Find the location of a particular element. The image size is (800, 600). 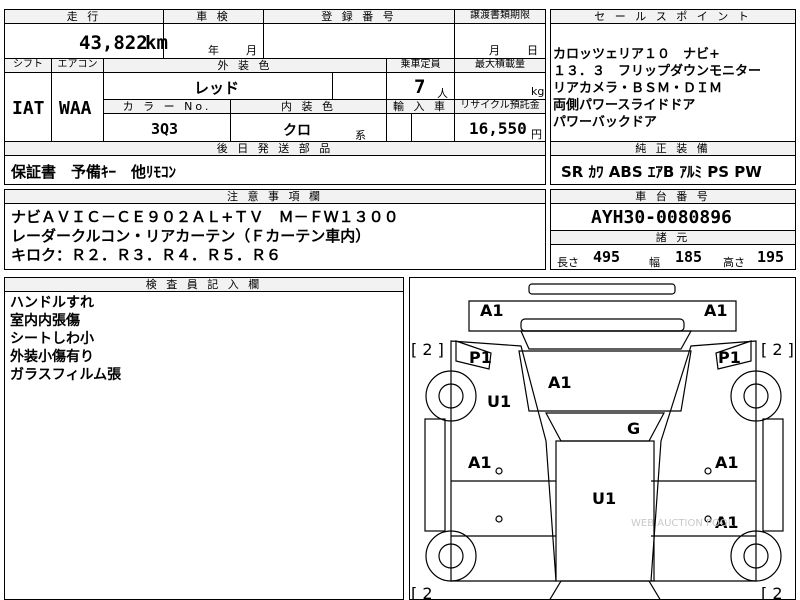

exterior-color-extra-cell is located at coordinates (359, 86).